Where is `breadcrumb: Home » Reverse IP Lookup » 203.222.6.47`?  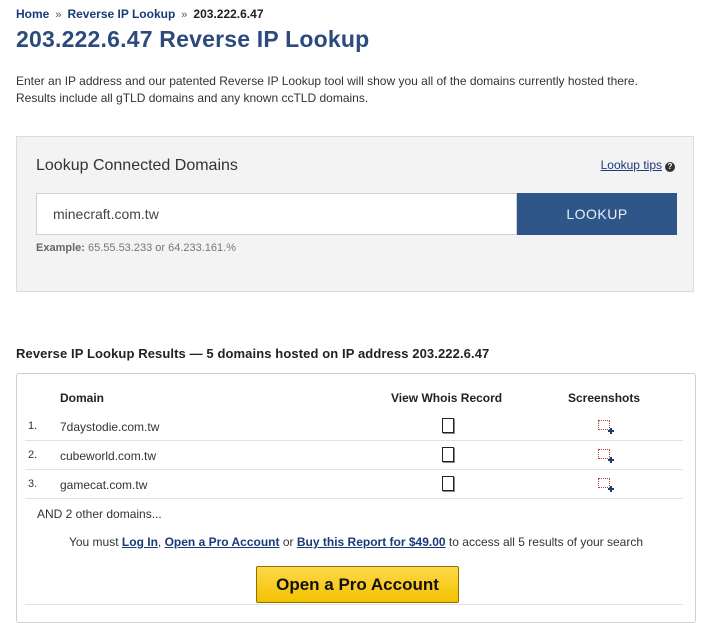
breadcrumb: Home » Reverse IP Lookup » 203.222.6.47 is located at coordinates (140, 14).